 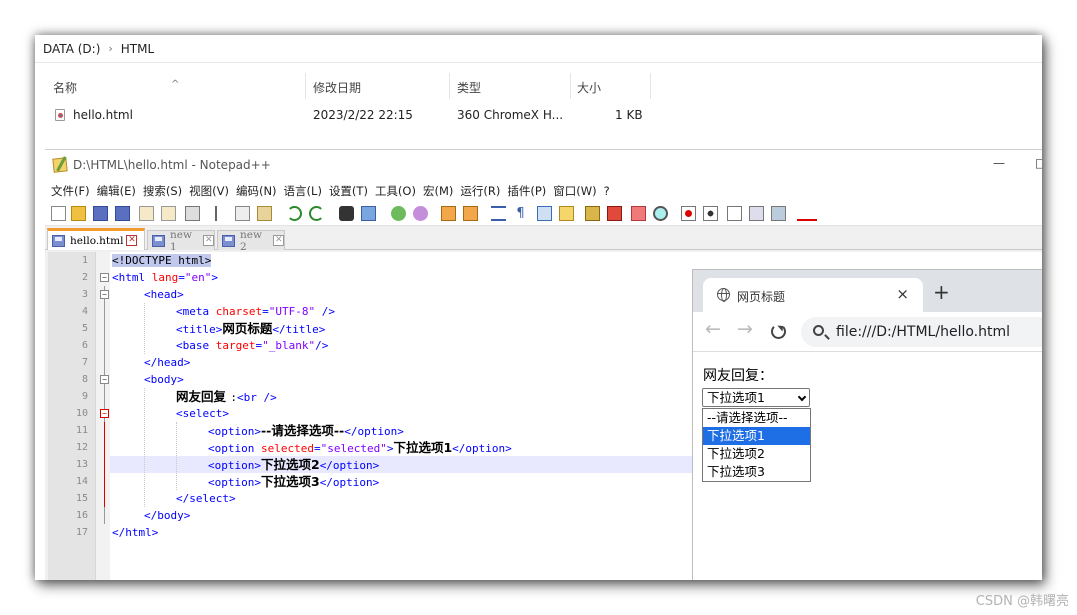 I want to click on attr: charset, so click(x=239, y=311).